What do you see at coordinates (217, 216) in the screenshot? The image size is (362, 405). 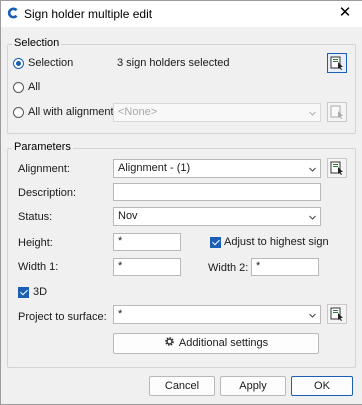 I see `status-combo: Nov` at bounding box center [217, 216].